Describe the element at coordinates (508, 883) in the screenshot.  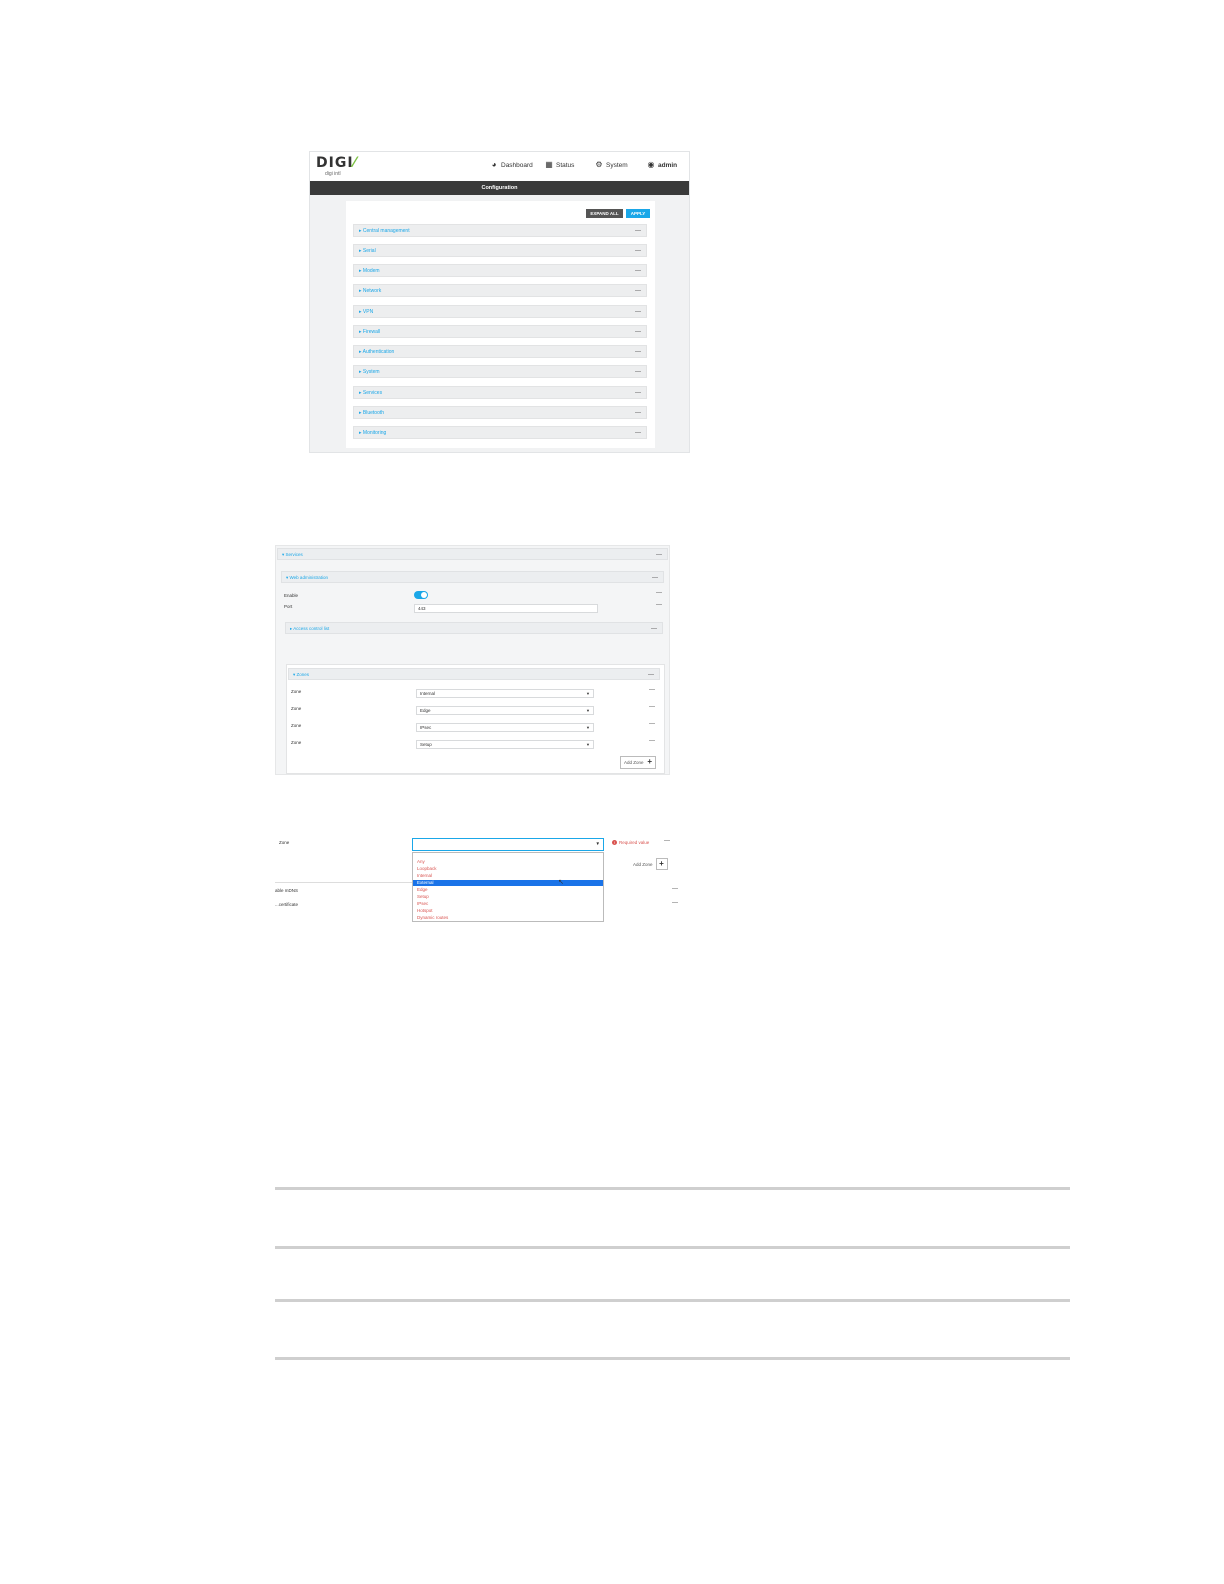
I see `dropdown-option-external: External` at that location.